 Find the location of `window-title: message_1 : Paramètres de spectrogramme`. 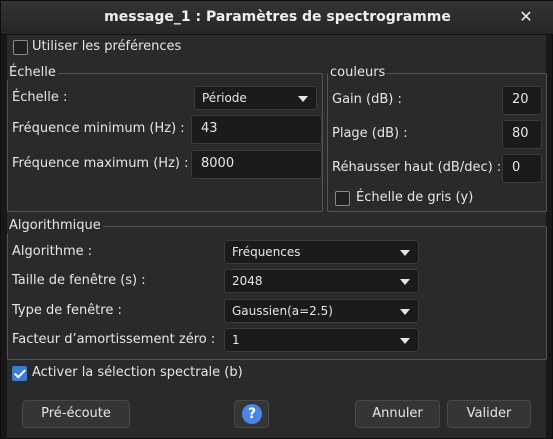

window-title: message_1 : Paramètres de spectrogramme is located at coordinates (277, 17).